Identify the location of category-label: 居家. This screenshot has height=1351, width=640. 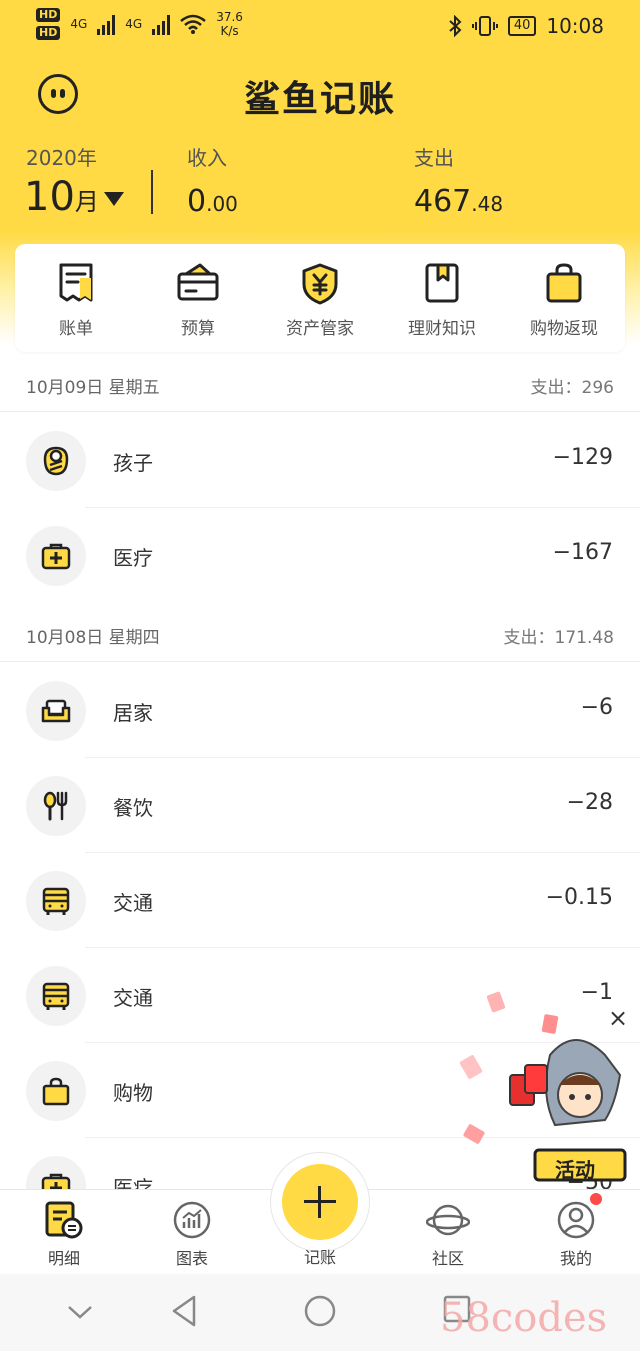
(133, 713).